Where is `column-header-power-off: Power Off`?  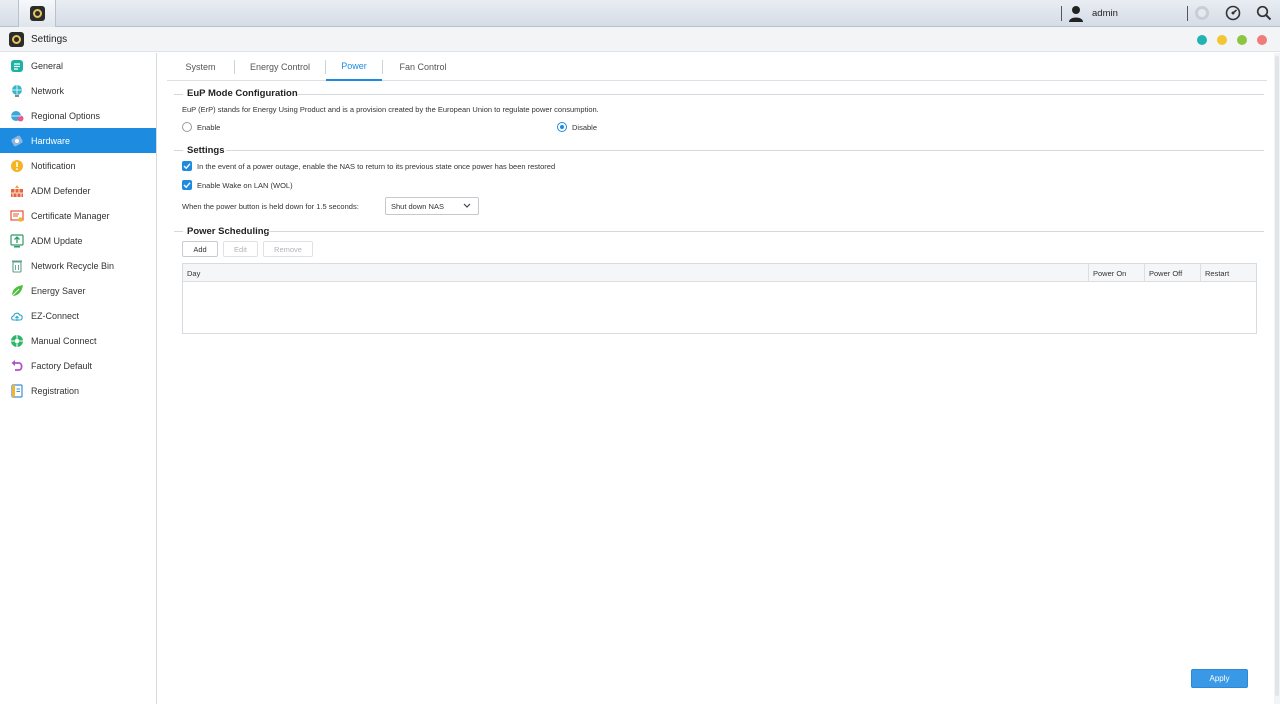 column-header-power-off: Power Off is located at coordinates (1172, 273).